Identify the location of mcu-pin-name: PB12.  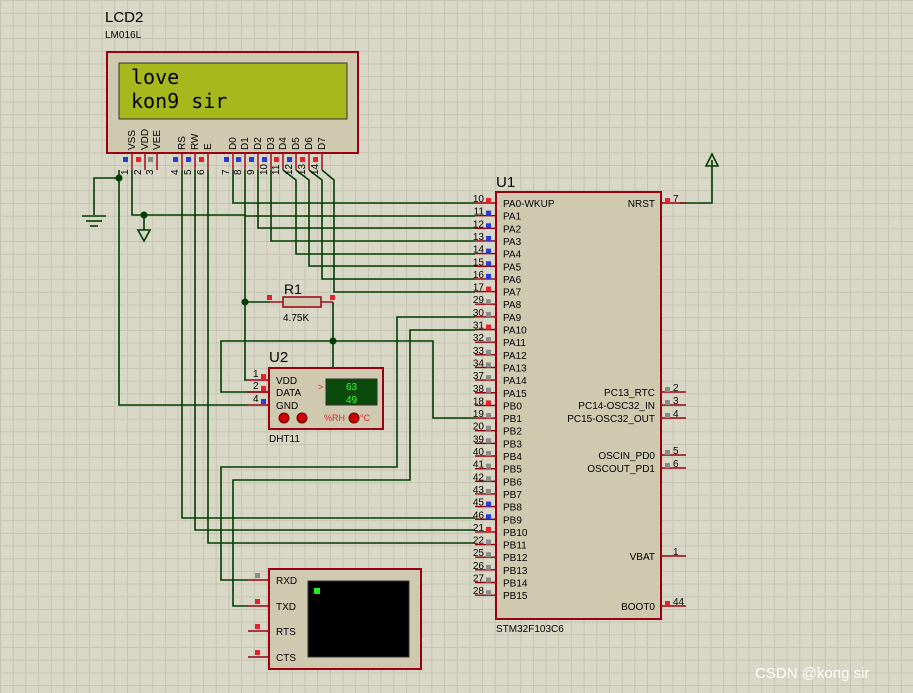
(515, 558).